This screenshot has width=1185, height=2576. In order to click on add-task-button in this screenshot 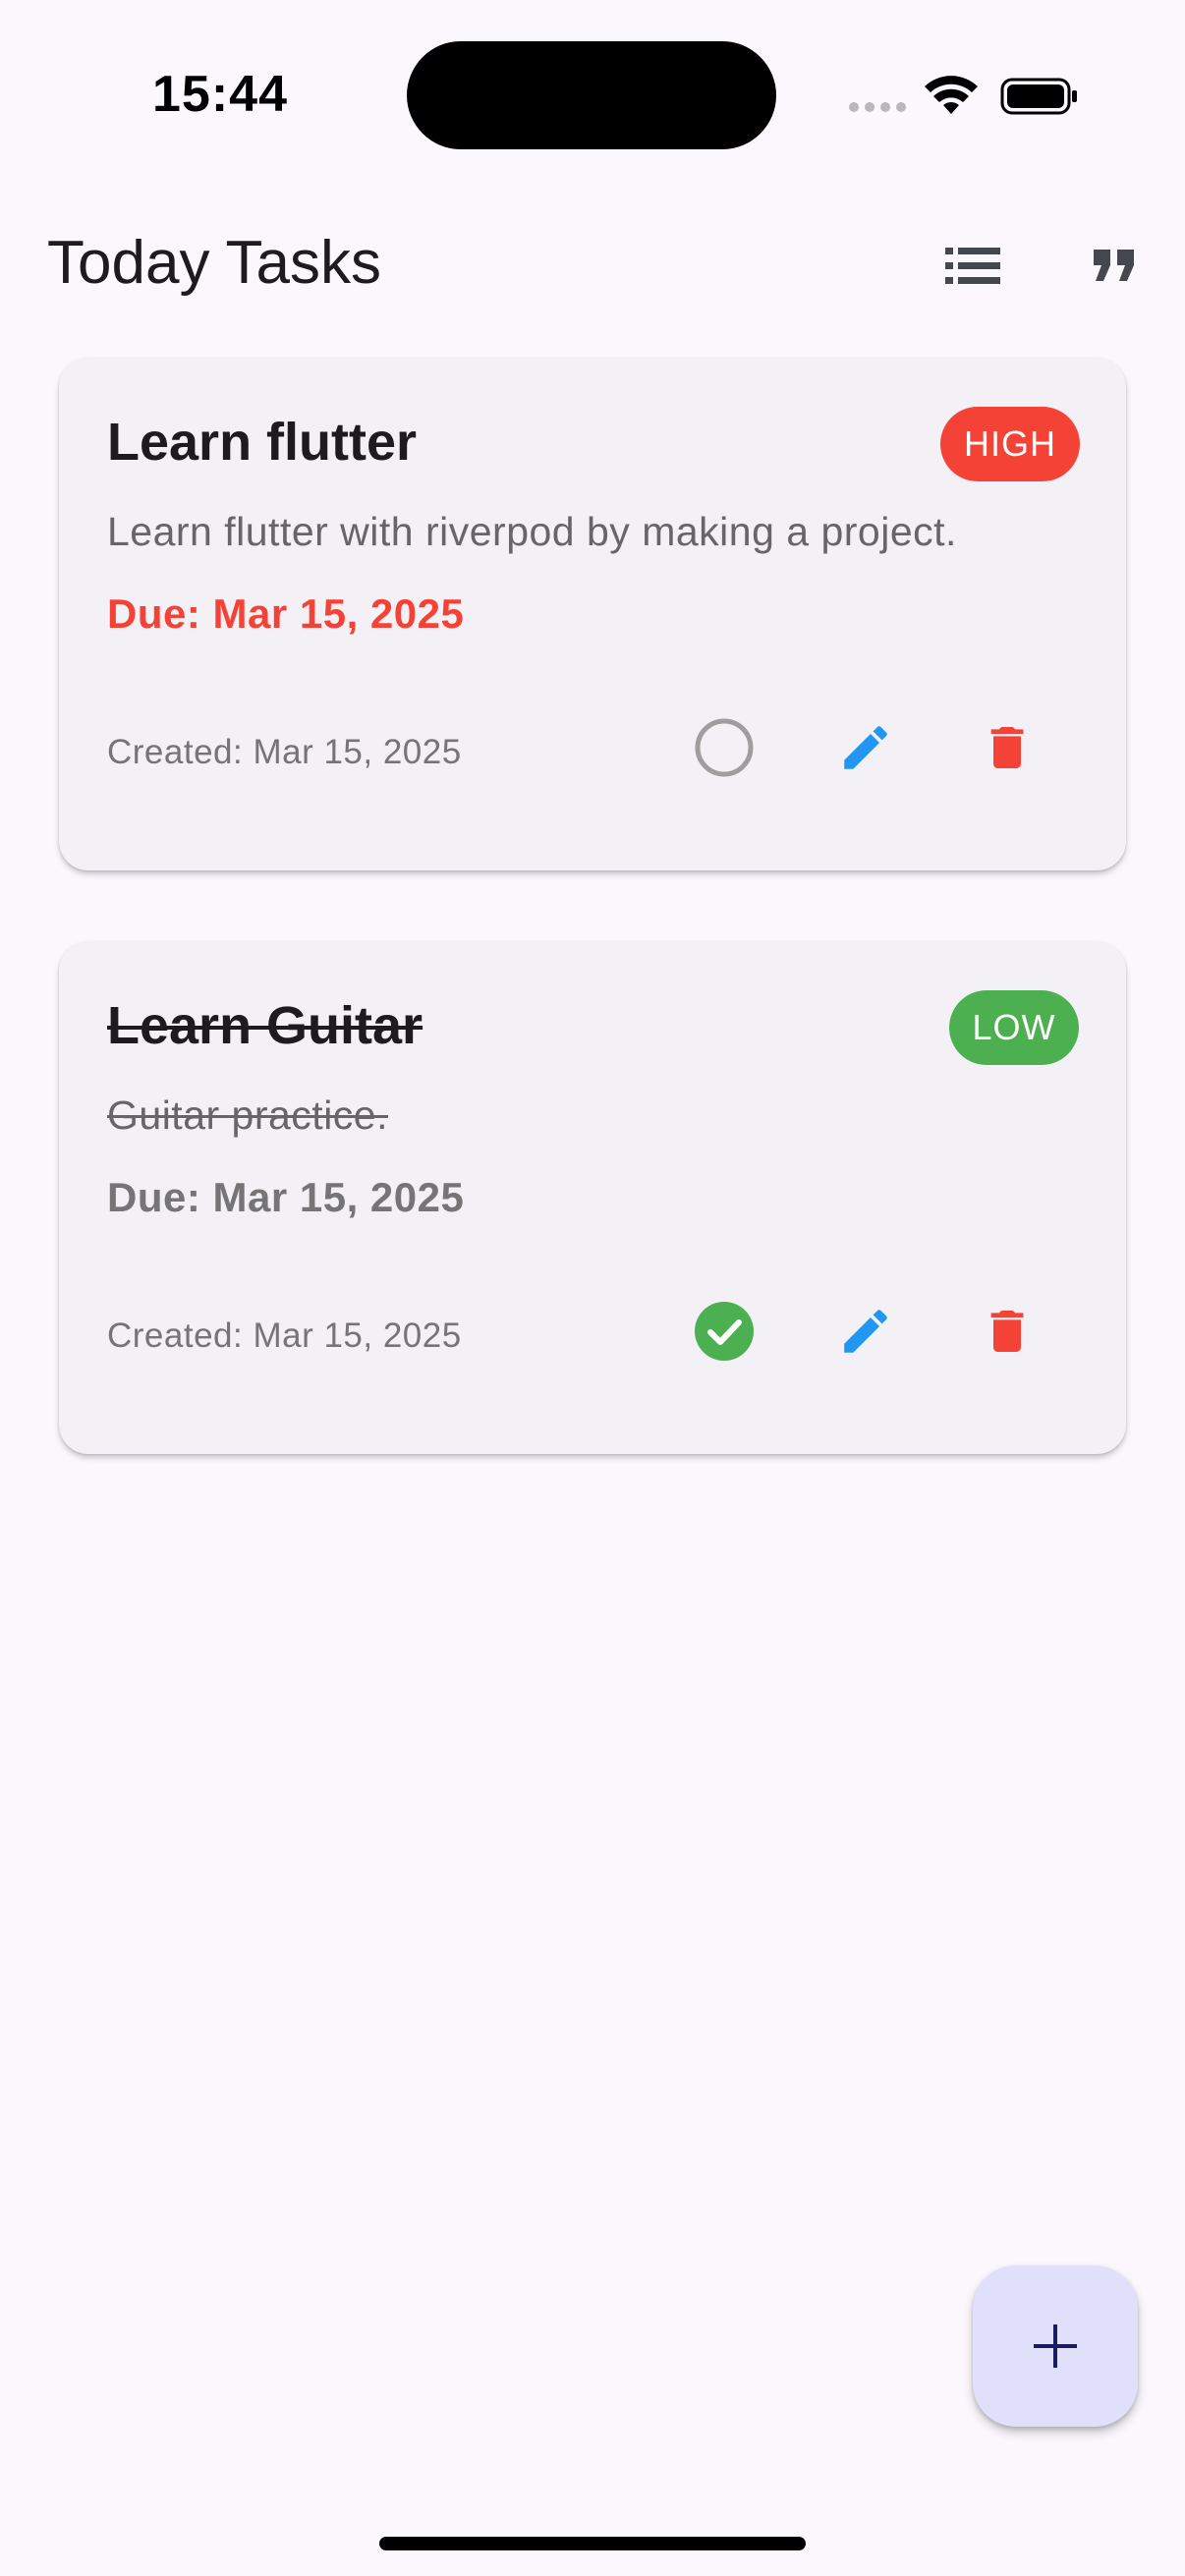, I will do `click(1056, 2346)`.